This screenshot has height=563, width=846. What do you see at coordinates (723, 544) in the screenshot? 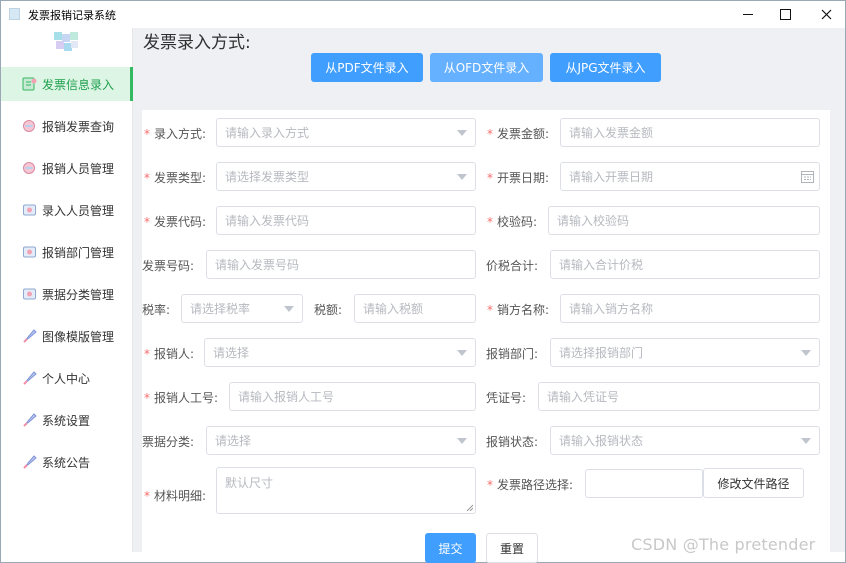
I see `watermark: CSDN @The pretender` at bounding box center [723, 544].